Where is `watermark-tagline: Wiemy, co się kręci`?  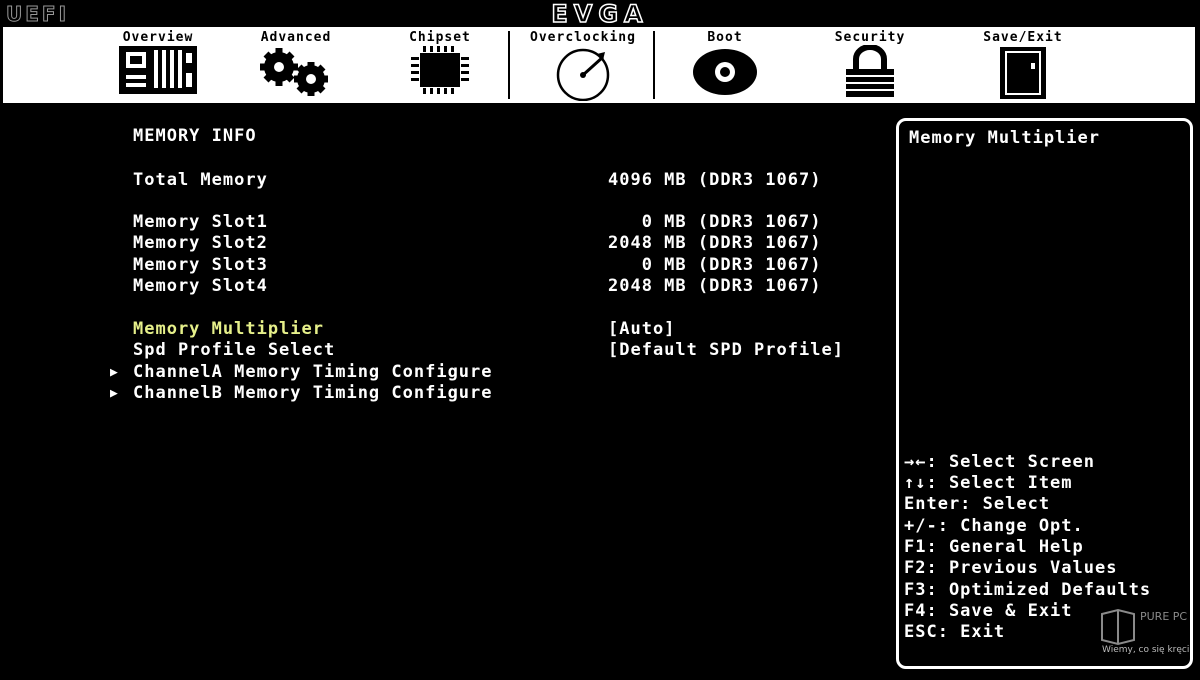 watermark-tagline: Wiemy, co się kręci is located at coordinates (1146, 650).